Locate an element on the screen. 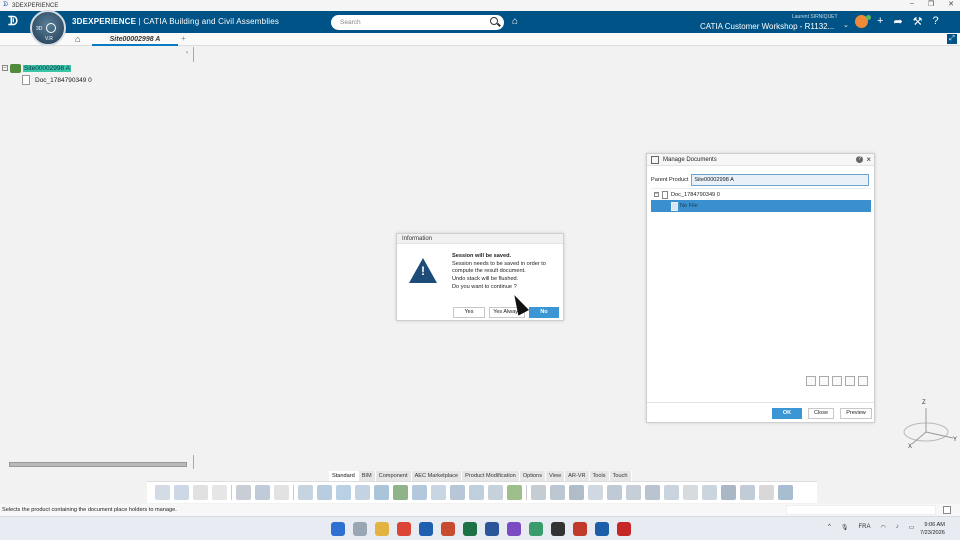 The width and height of the screenshot is (960, 540). manage-documents-tool-icon is located at coordinates (728, 492).